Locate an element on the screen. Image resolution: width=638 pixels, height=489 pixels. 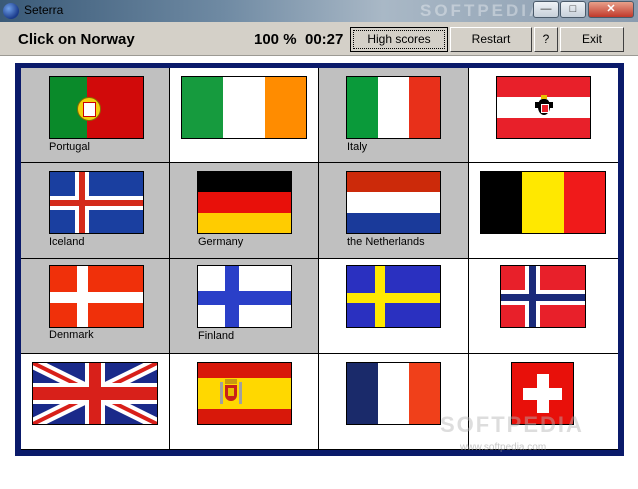
flag-finland is located at coordinates (244, 296).